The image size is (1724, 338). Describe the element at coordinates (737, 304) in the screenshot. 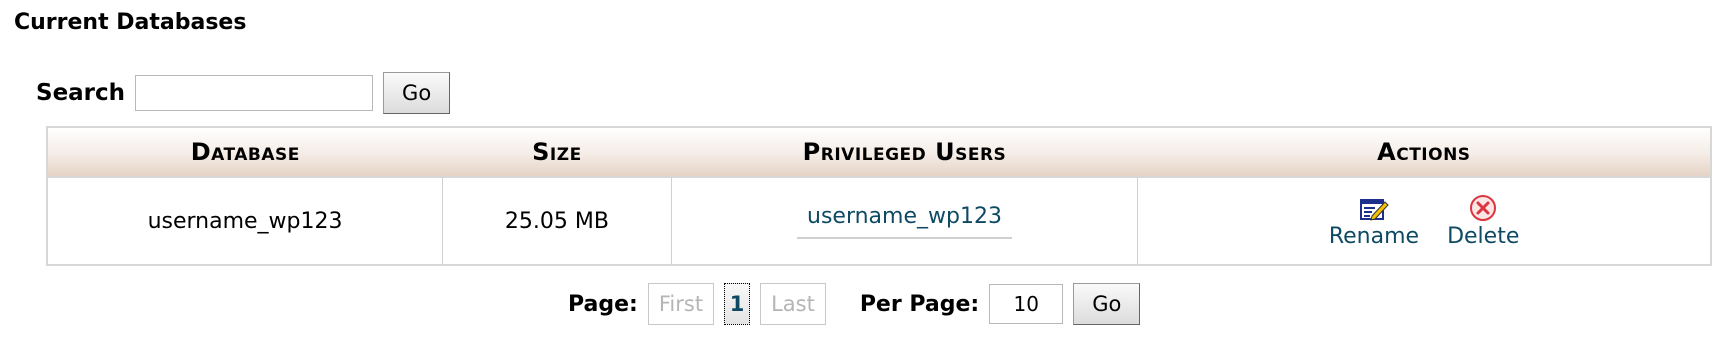

I see `current-page-button: 1` at that location.